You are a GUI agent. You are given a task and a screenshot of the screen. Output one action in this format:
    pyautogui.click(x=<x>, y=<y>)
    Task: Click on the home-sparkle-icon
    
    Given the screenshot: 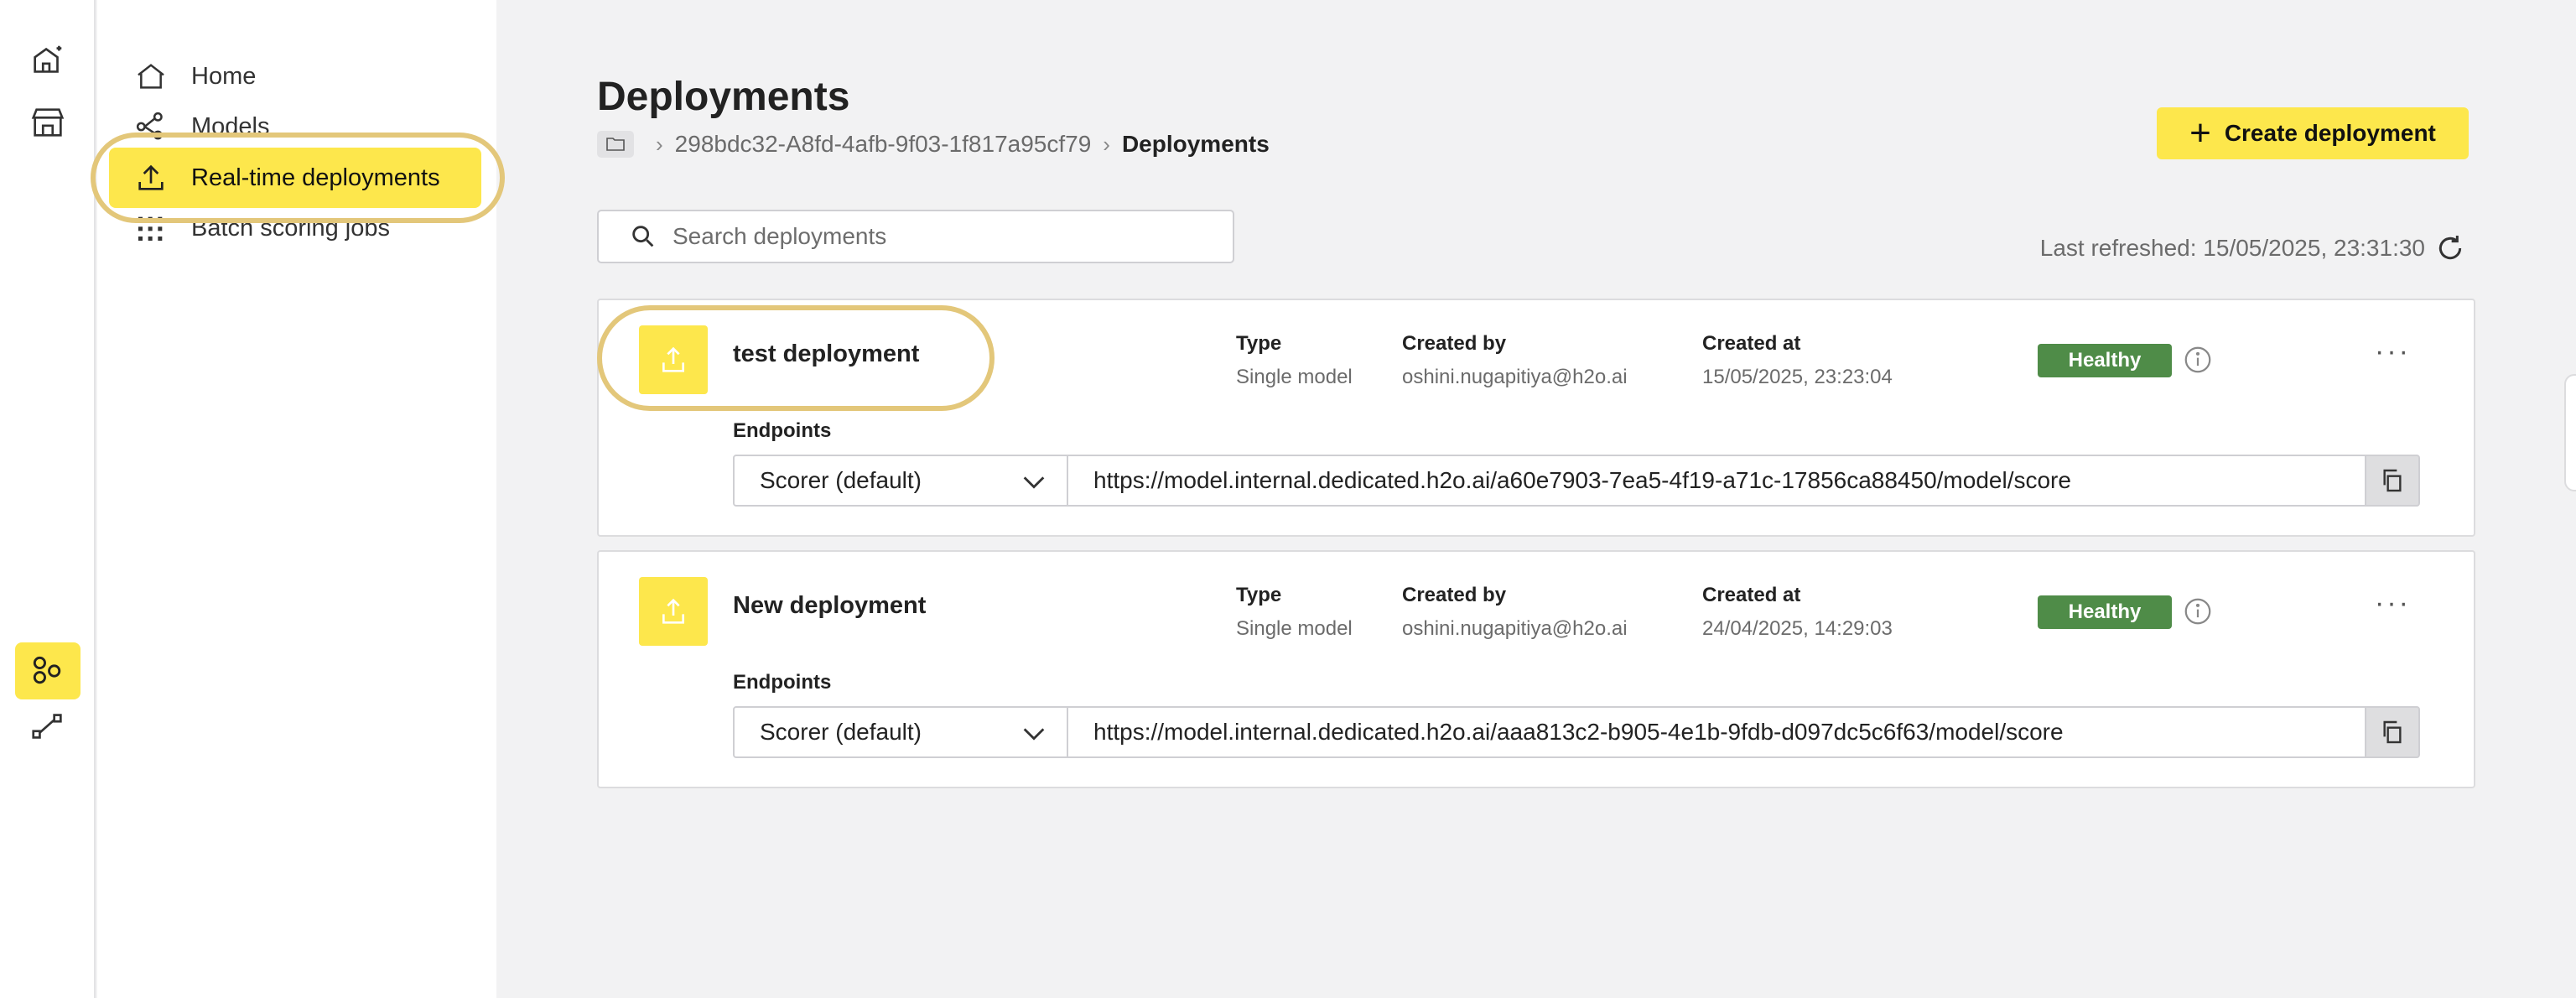 What is the action you would take?
    pyautogui.click(x=47, y=60)
    